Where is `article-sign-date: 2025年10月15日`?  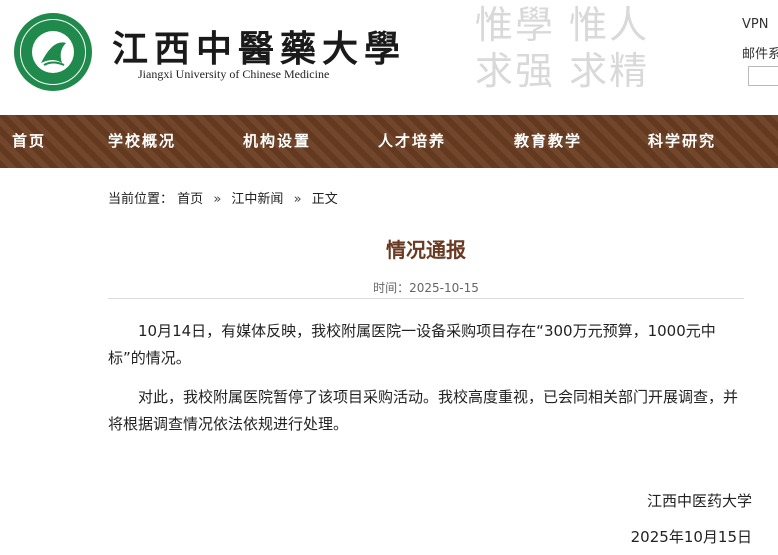 article-sign-date: 2025年10月15日 is located at coordinates (691, 537).